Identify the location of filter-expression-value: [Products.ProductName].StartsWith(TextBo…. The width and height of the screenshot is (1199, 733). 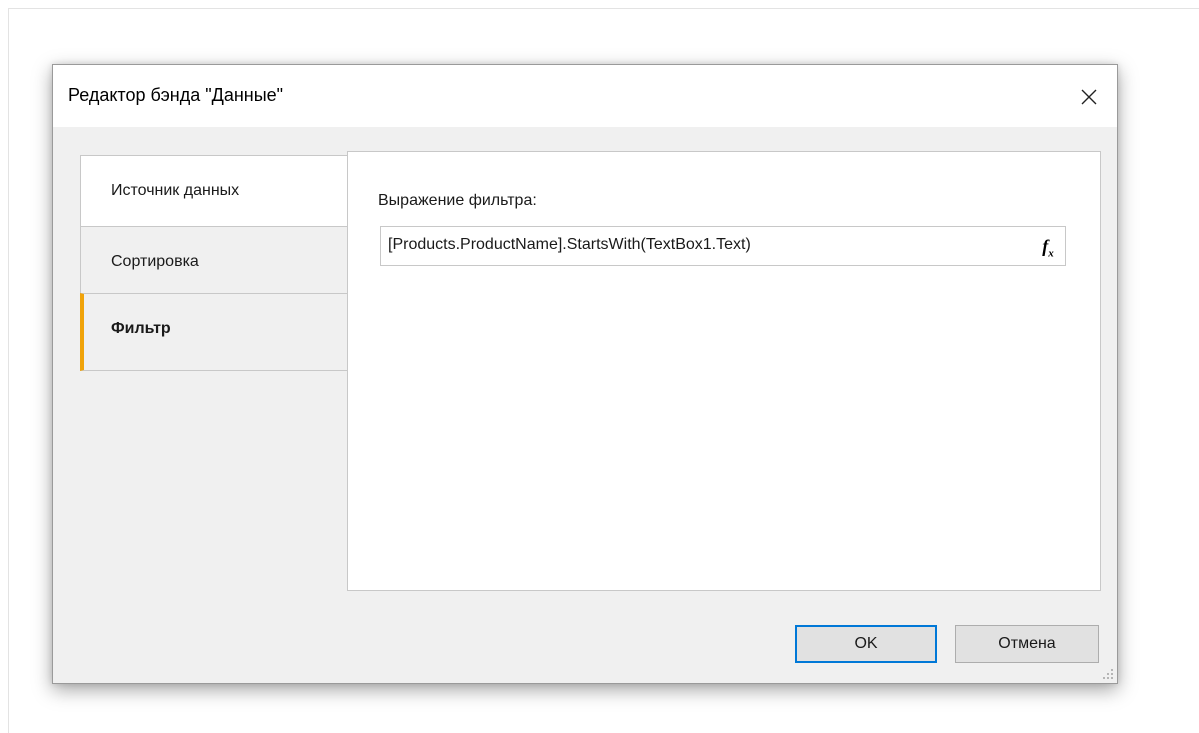
(569, 244).